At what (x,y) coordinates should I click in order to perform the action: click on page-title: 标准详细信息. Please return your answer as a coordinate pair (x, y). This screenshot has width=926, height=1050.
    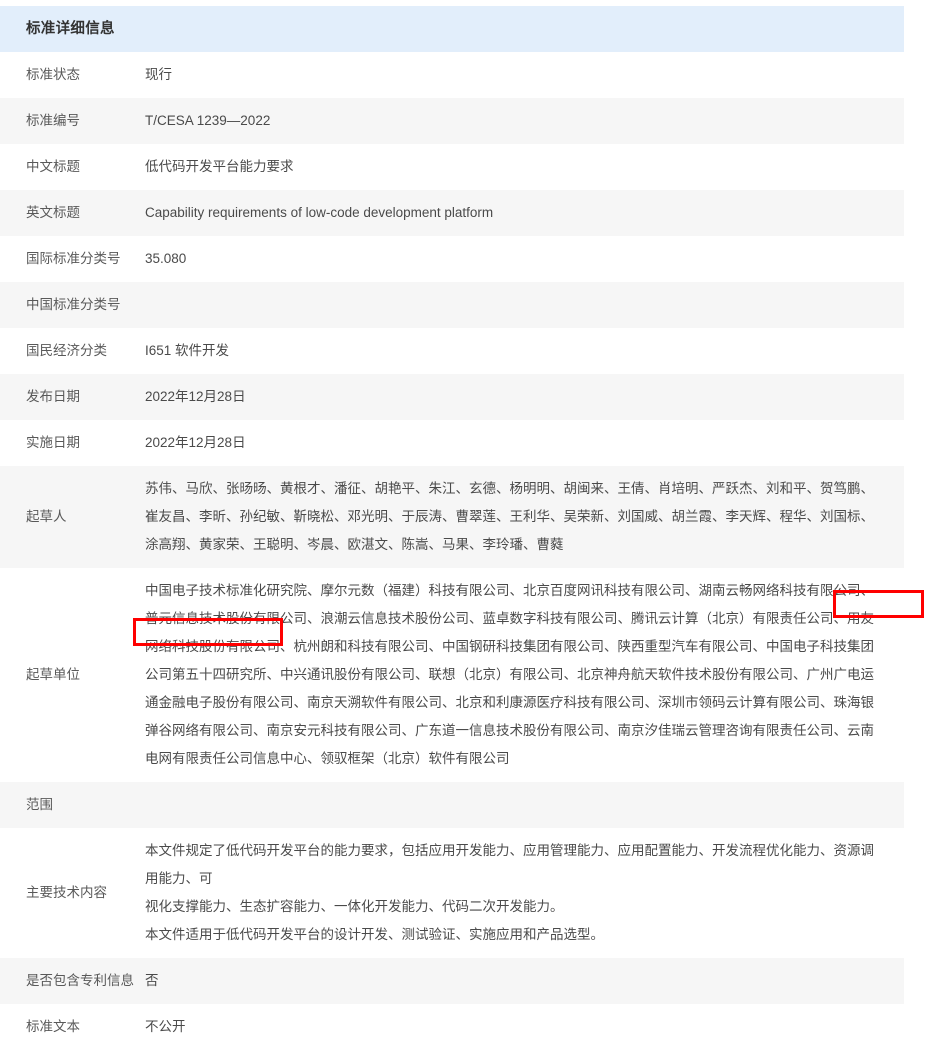
    Looking at the image, I should click on (452, 29).